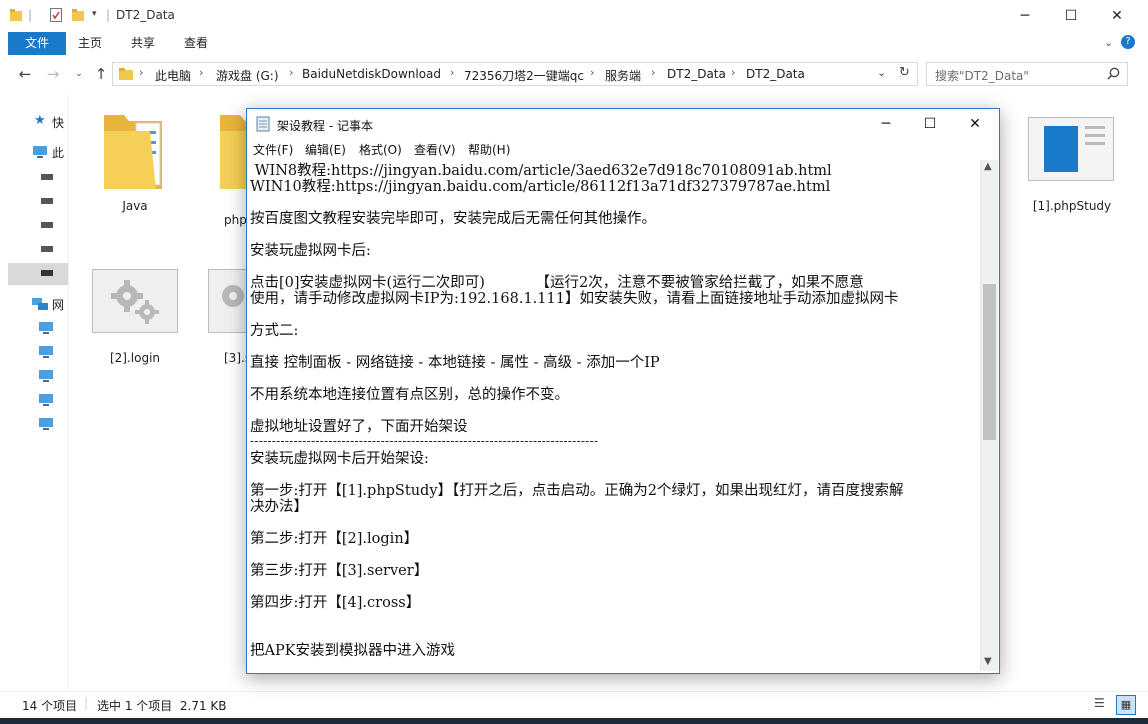 The width and height of the screenshot is (1148, 724). What do you see at coordinates (335, 603) in the screenshot?
I see `text-line: 第四步:打开【[4].cross】` at bounding box center [335, 603].